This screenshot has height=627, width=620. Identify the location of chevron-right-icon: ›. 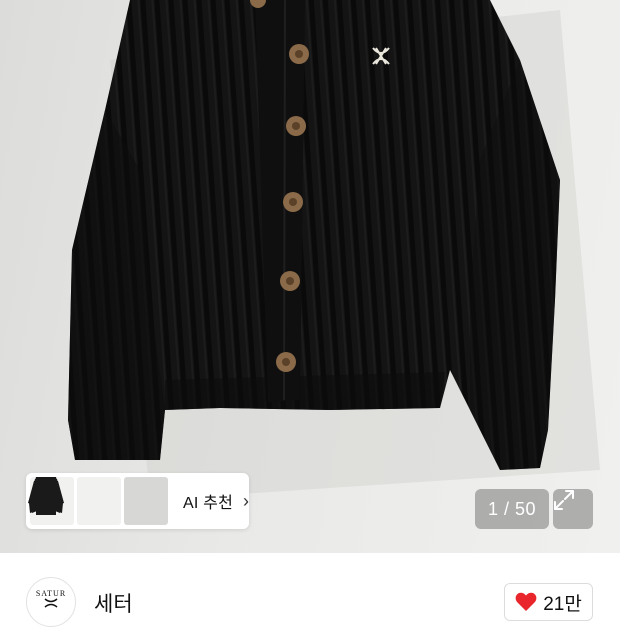
(246, 500).